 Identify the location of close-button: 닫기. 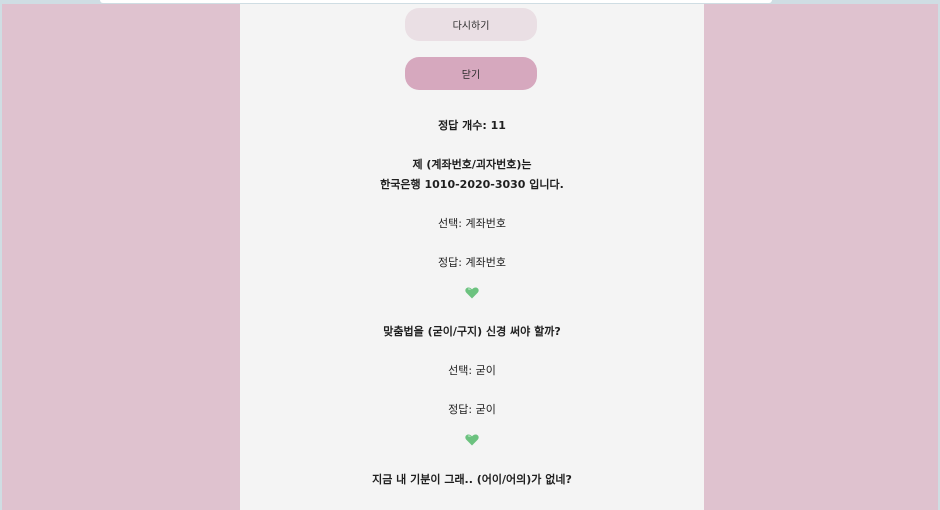
(471, 73).